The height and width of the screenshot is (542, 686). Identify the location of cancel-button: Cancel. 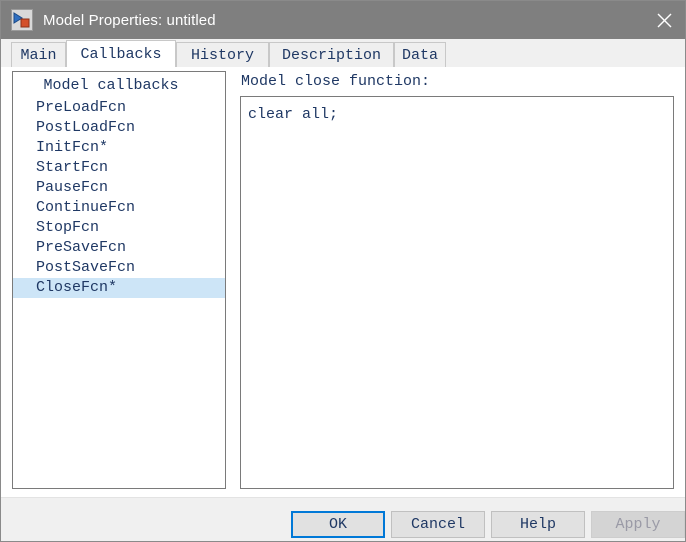
(438, 524).